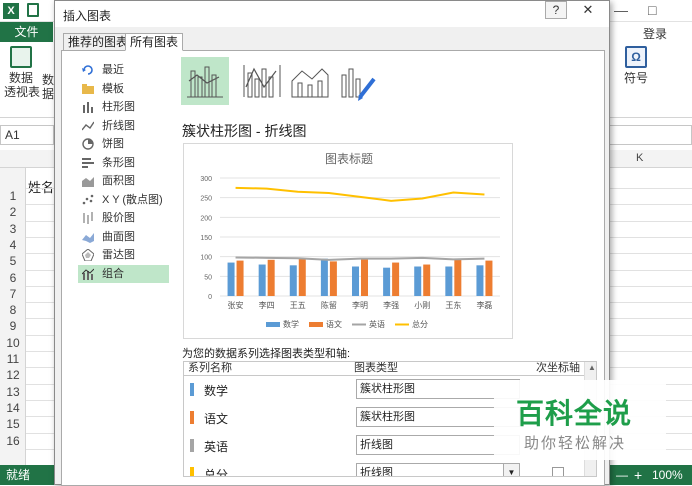 Image resolution: width=692 pixels, height=486 pixels. Describe the element at coordinates (588, 10) in the screenshot. I see `close-icon: ✕` at that location.